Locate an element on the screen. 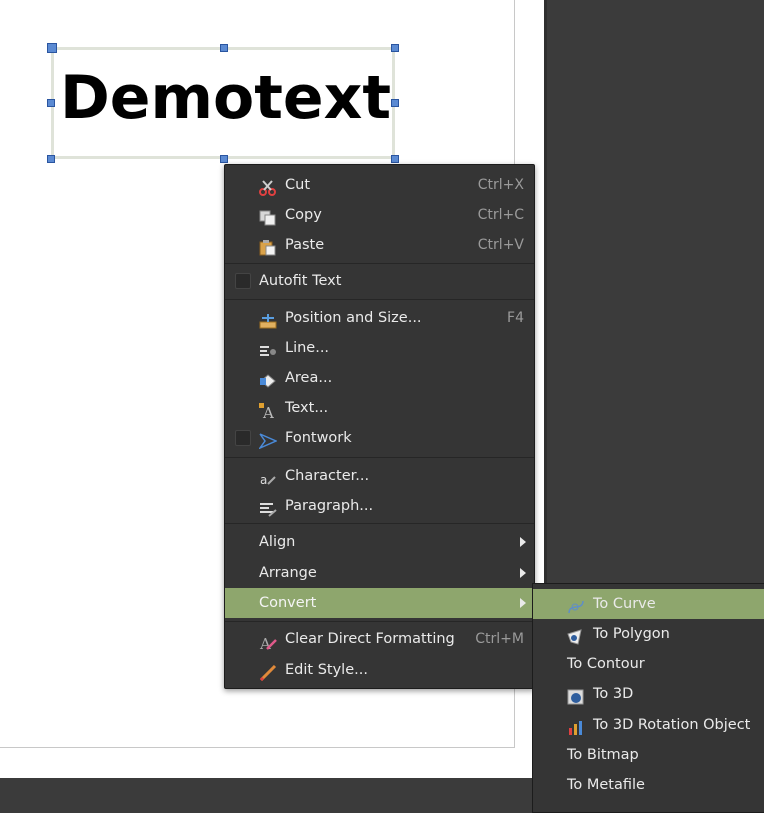  resize-handle-right is located at coordinates (395, 103).